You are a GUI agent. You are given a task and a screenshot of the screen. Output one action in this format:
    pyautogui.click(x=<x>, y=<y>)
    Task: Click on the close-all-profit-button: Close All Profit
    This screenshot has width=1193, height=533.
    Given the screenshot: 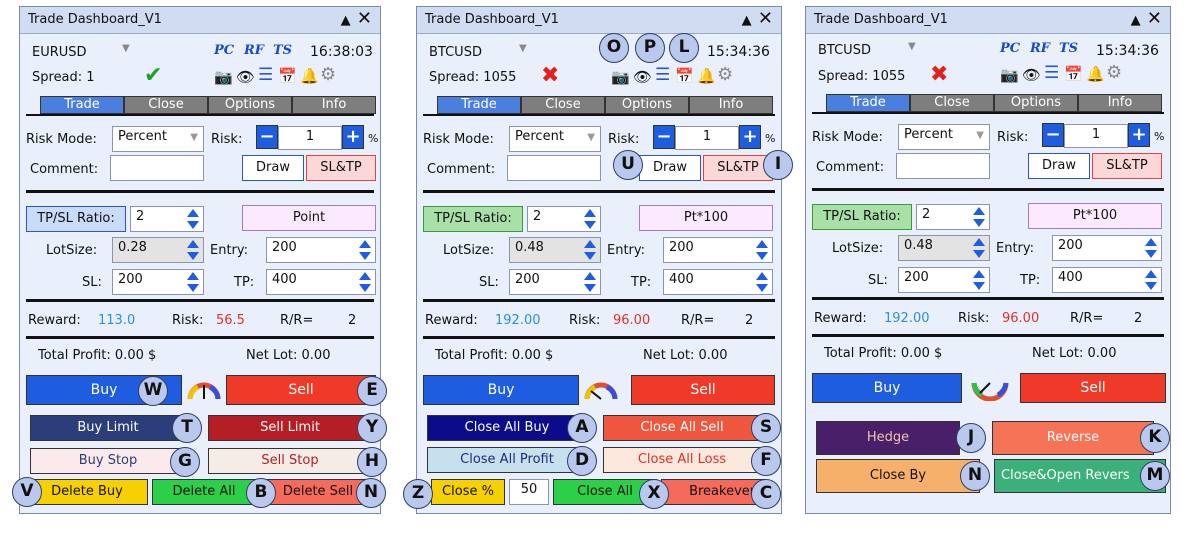 What is the action you would take?
    pyautogui.click(x=507, y=460)
    